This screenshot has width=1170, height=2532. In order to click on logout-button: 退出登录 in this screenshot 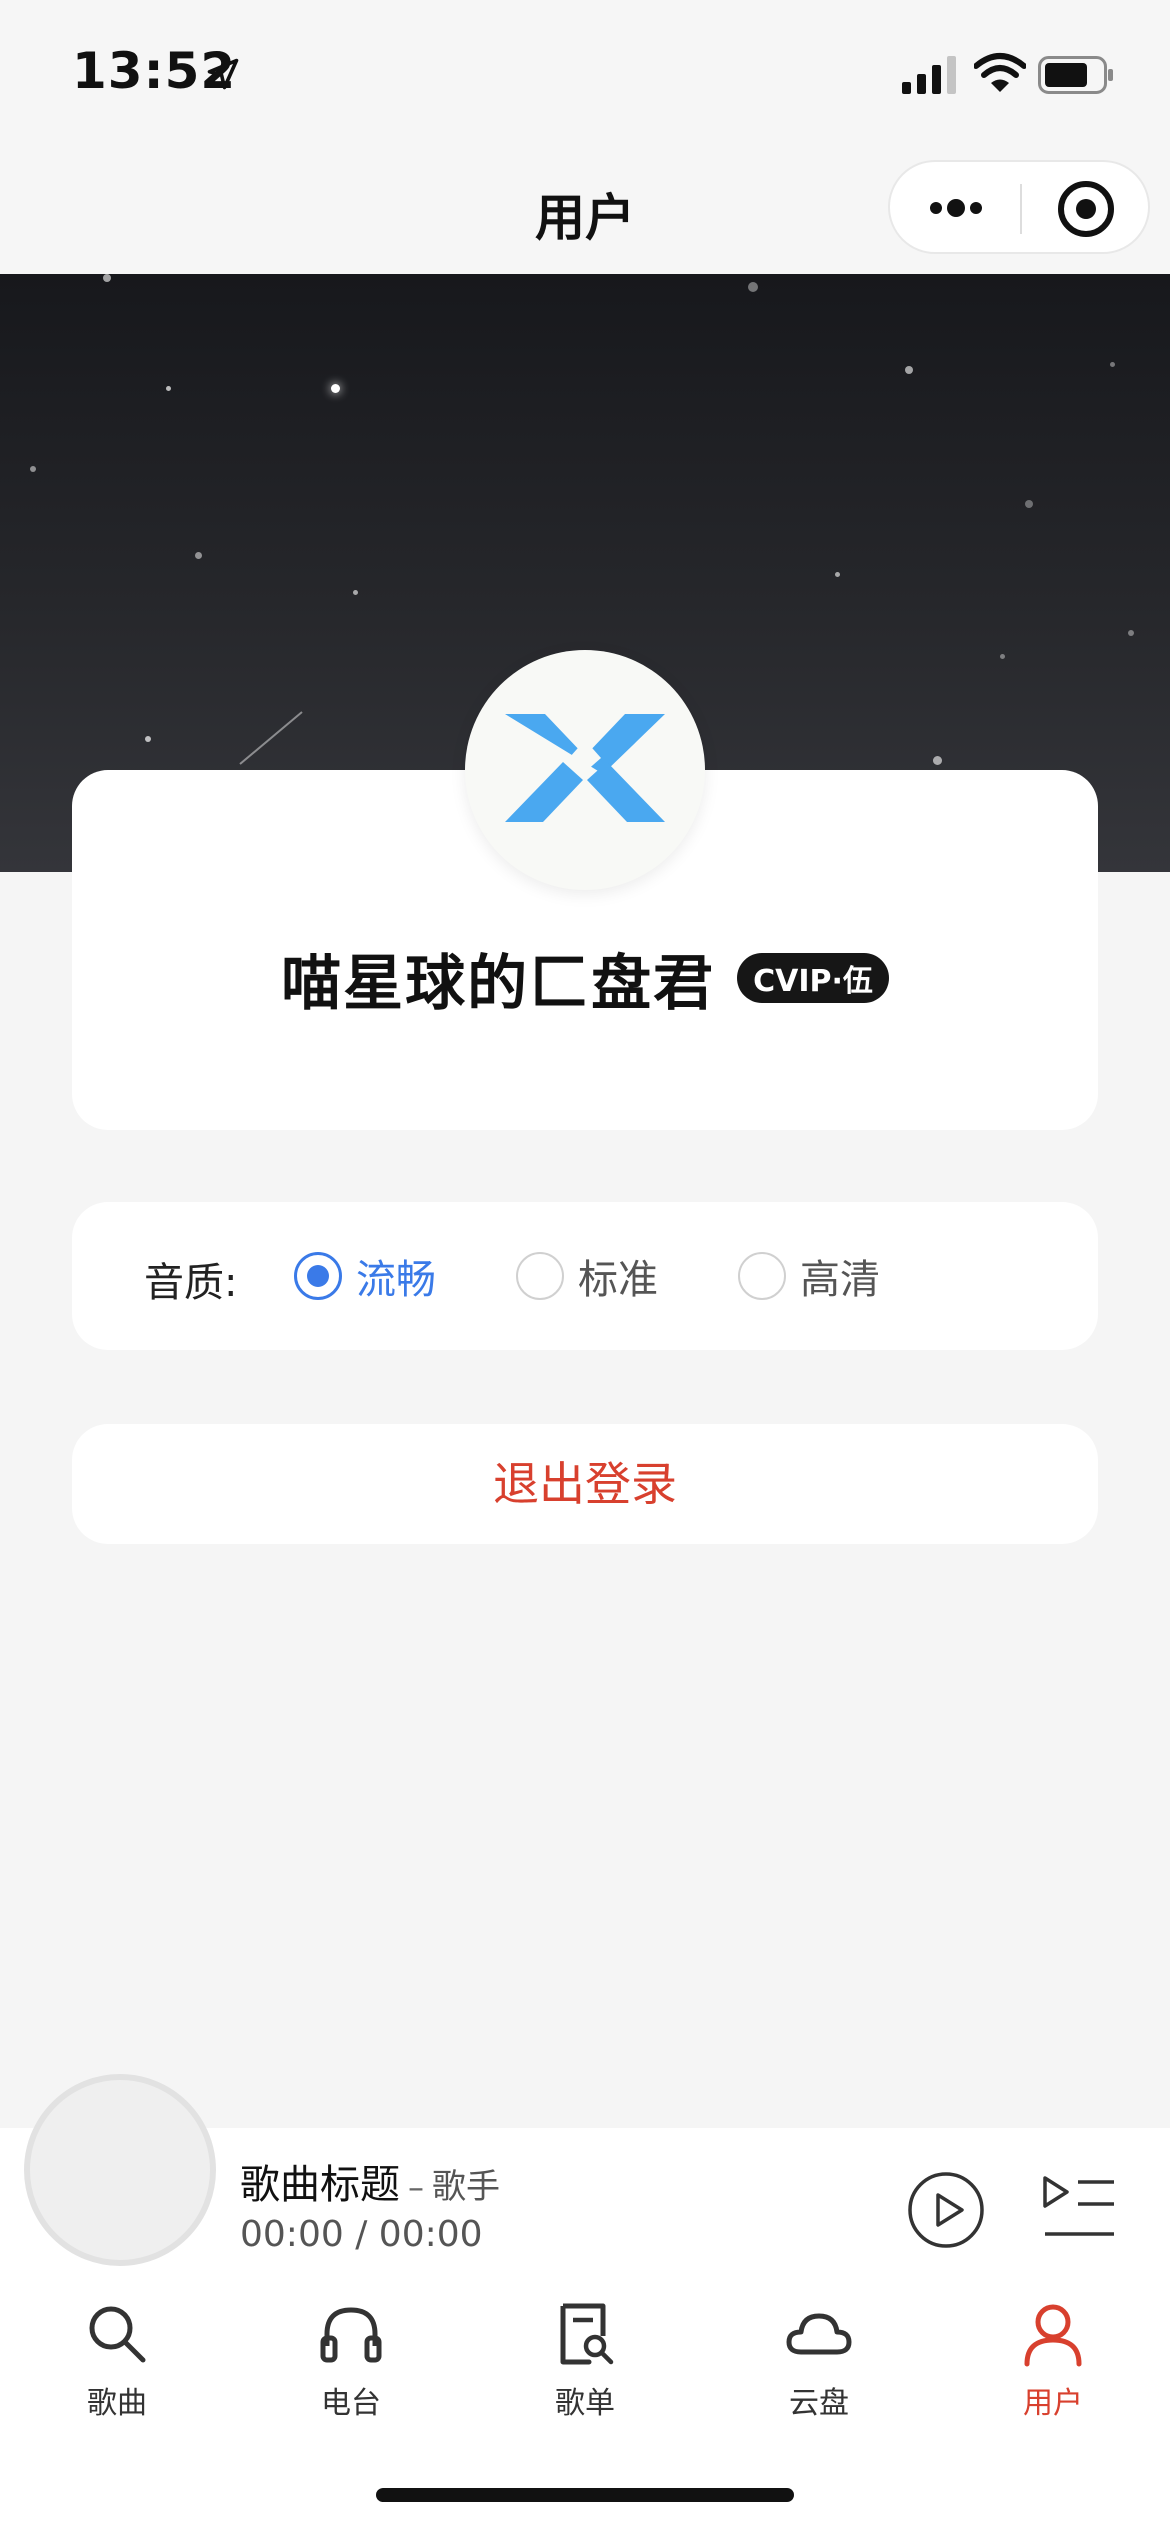, I will do `click(585, 1484)`.